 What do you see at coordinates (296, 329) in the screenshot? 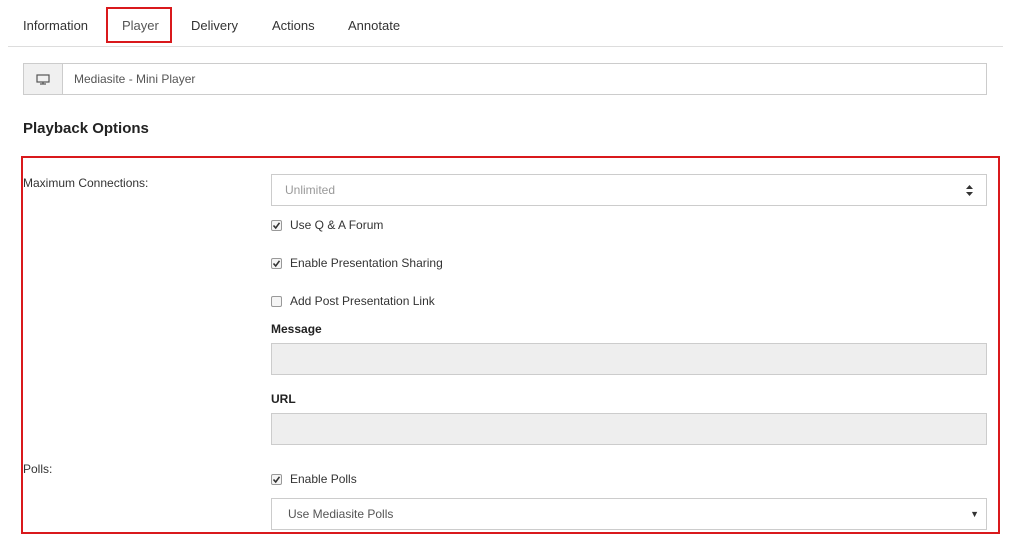
I see `message-label: Message` at bounding box center [296, 329].